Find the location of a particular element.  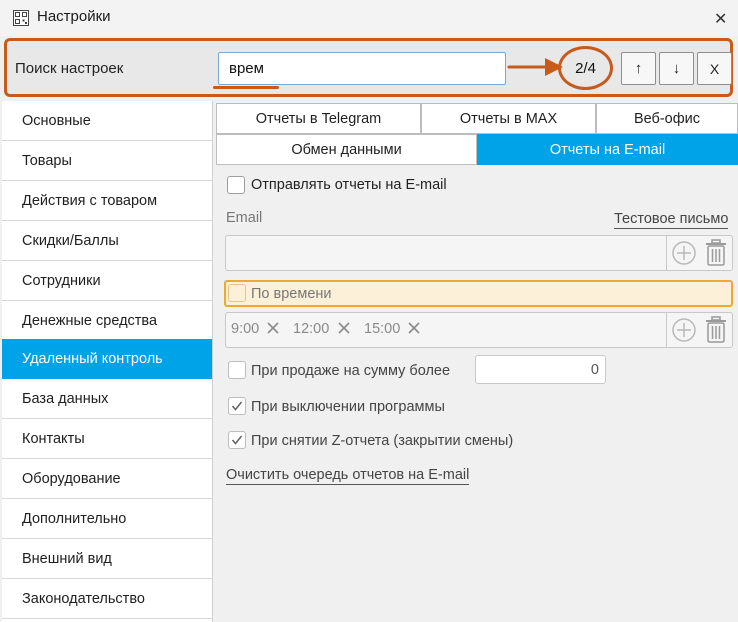

search-label: Поиск настроек is located at coordinates (69, 68).